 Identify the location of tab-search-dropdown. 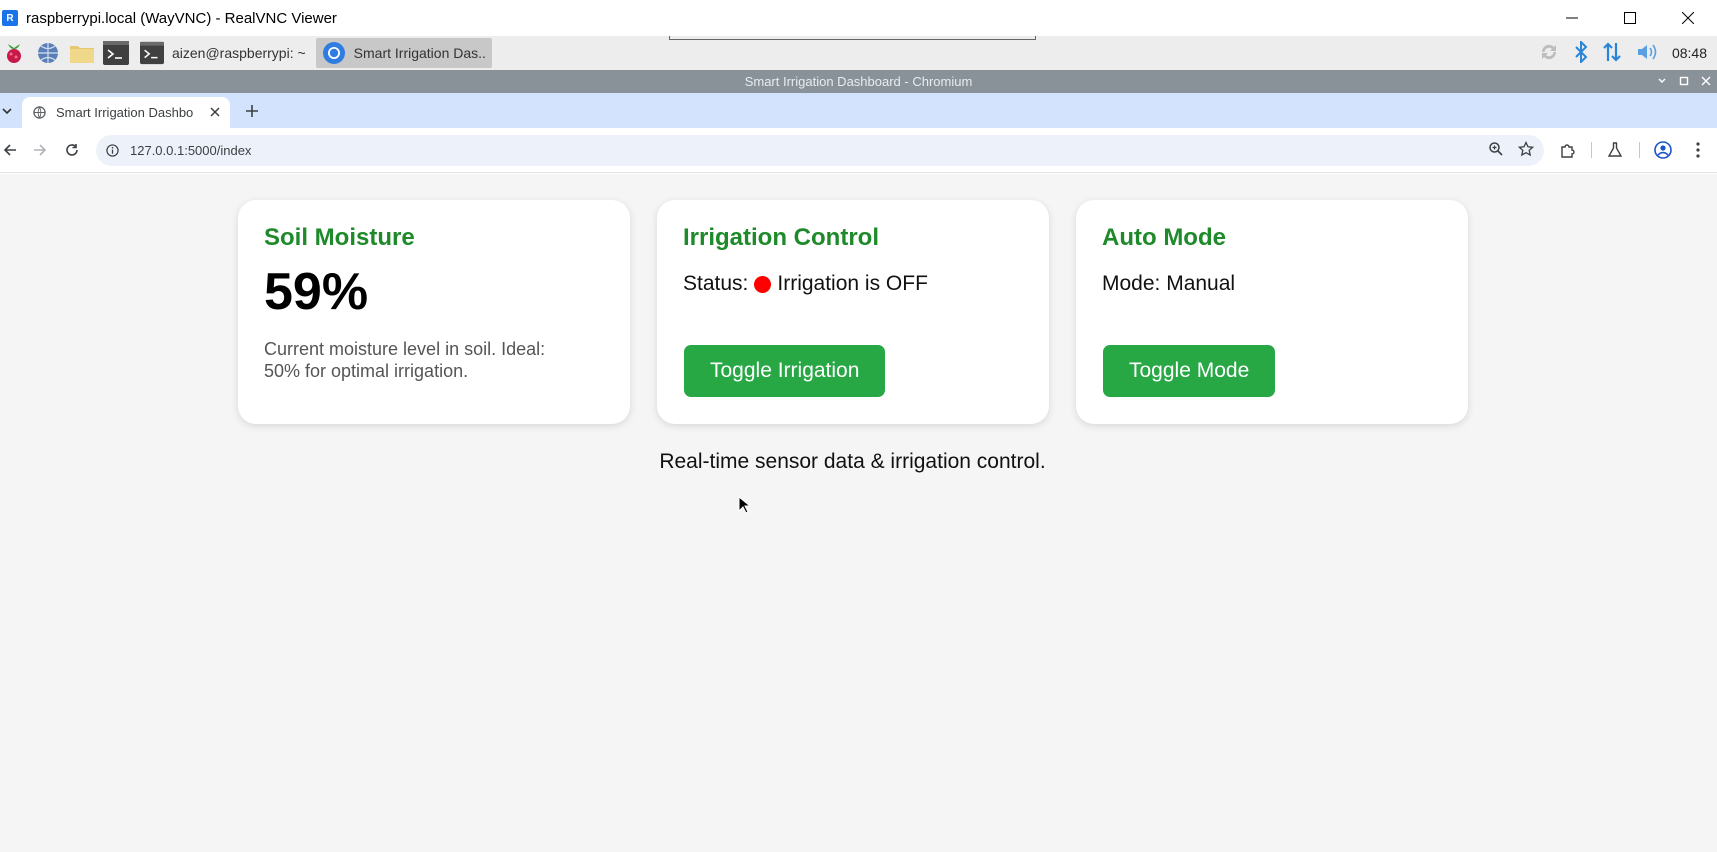
(7, 111).